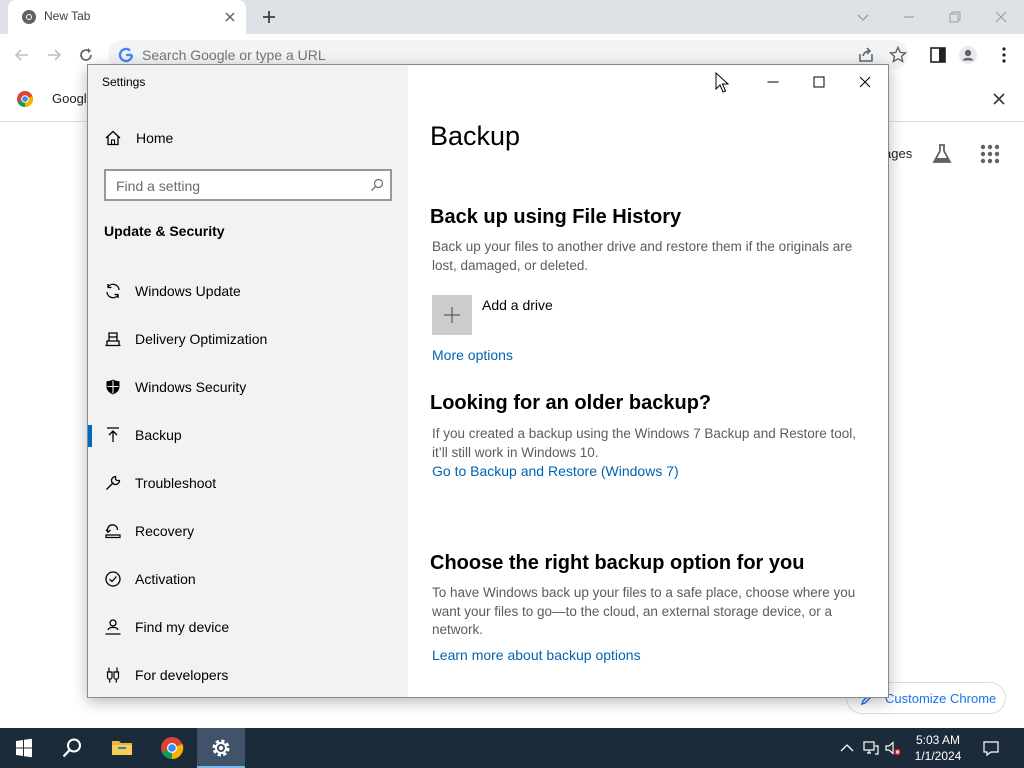 This screenshot has width=1024, height=768. I want to click on home-icon, so click(113, 138).